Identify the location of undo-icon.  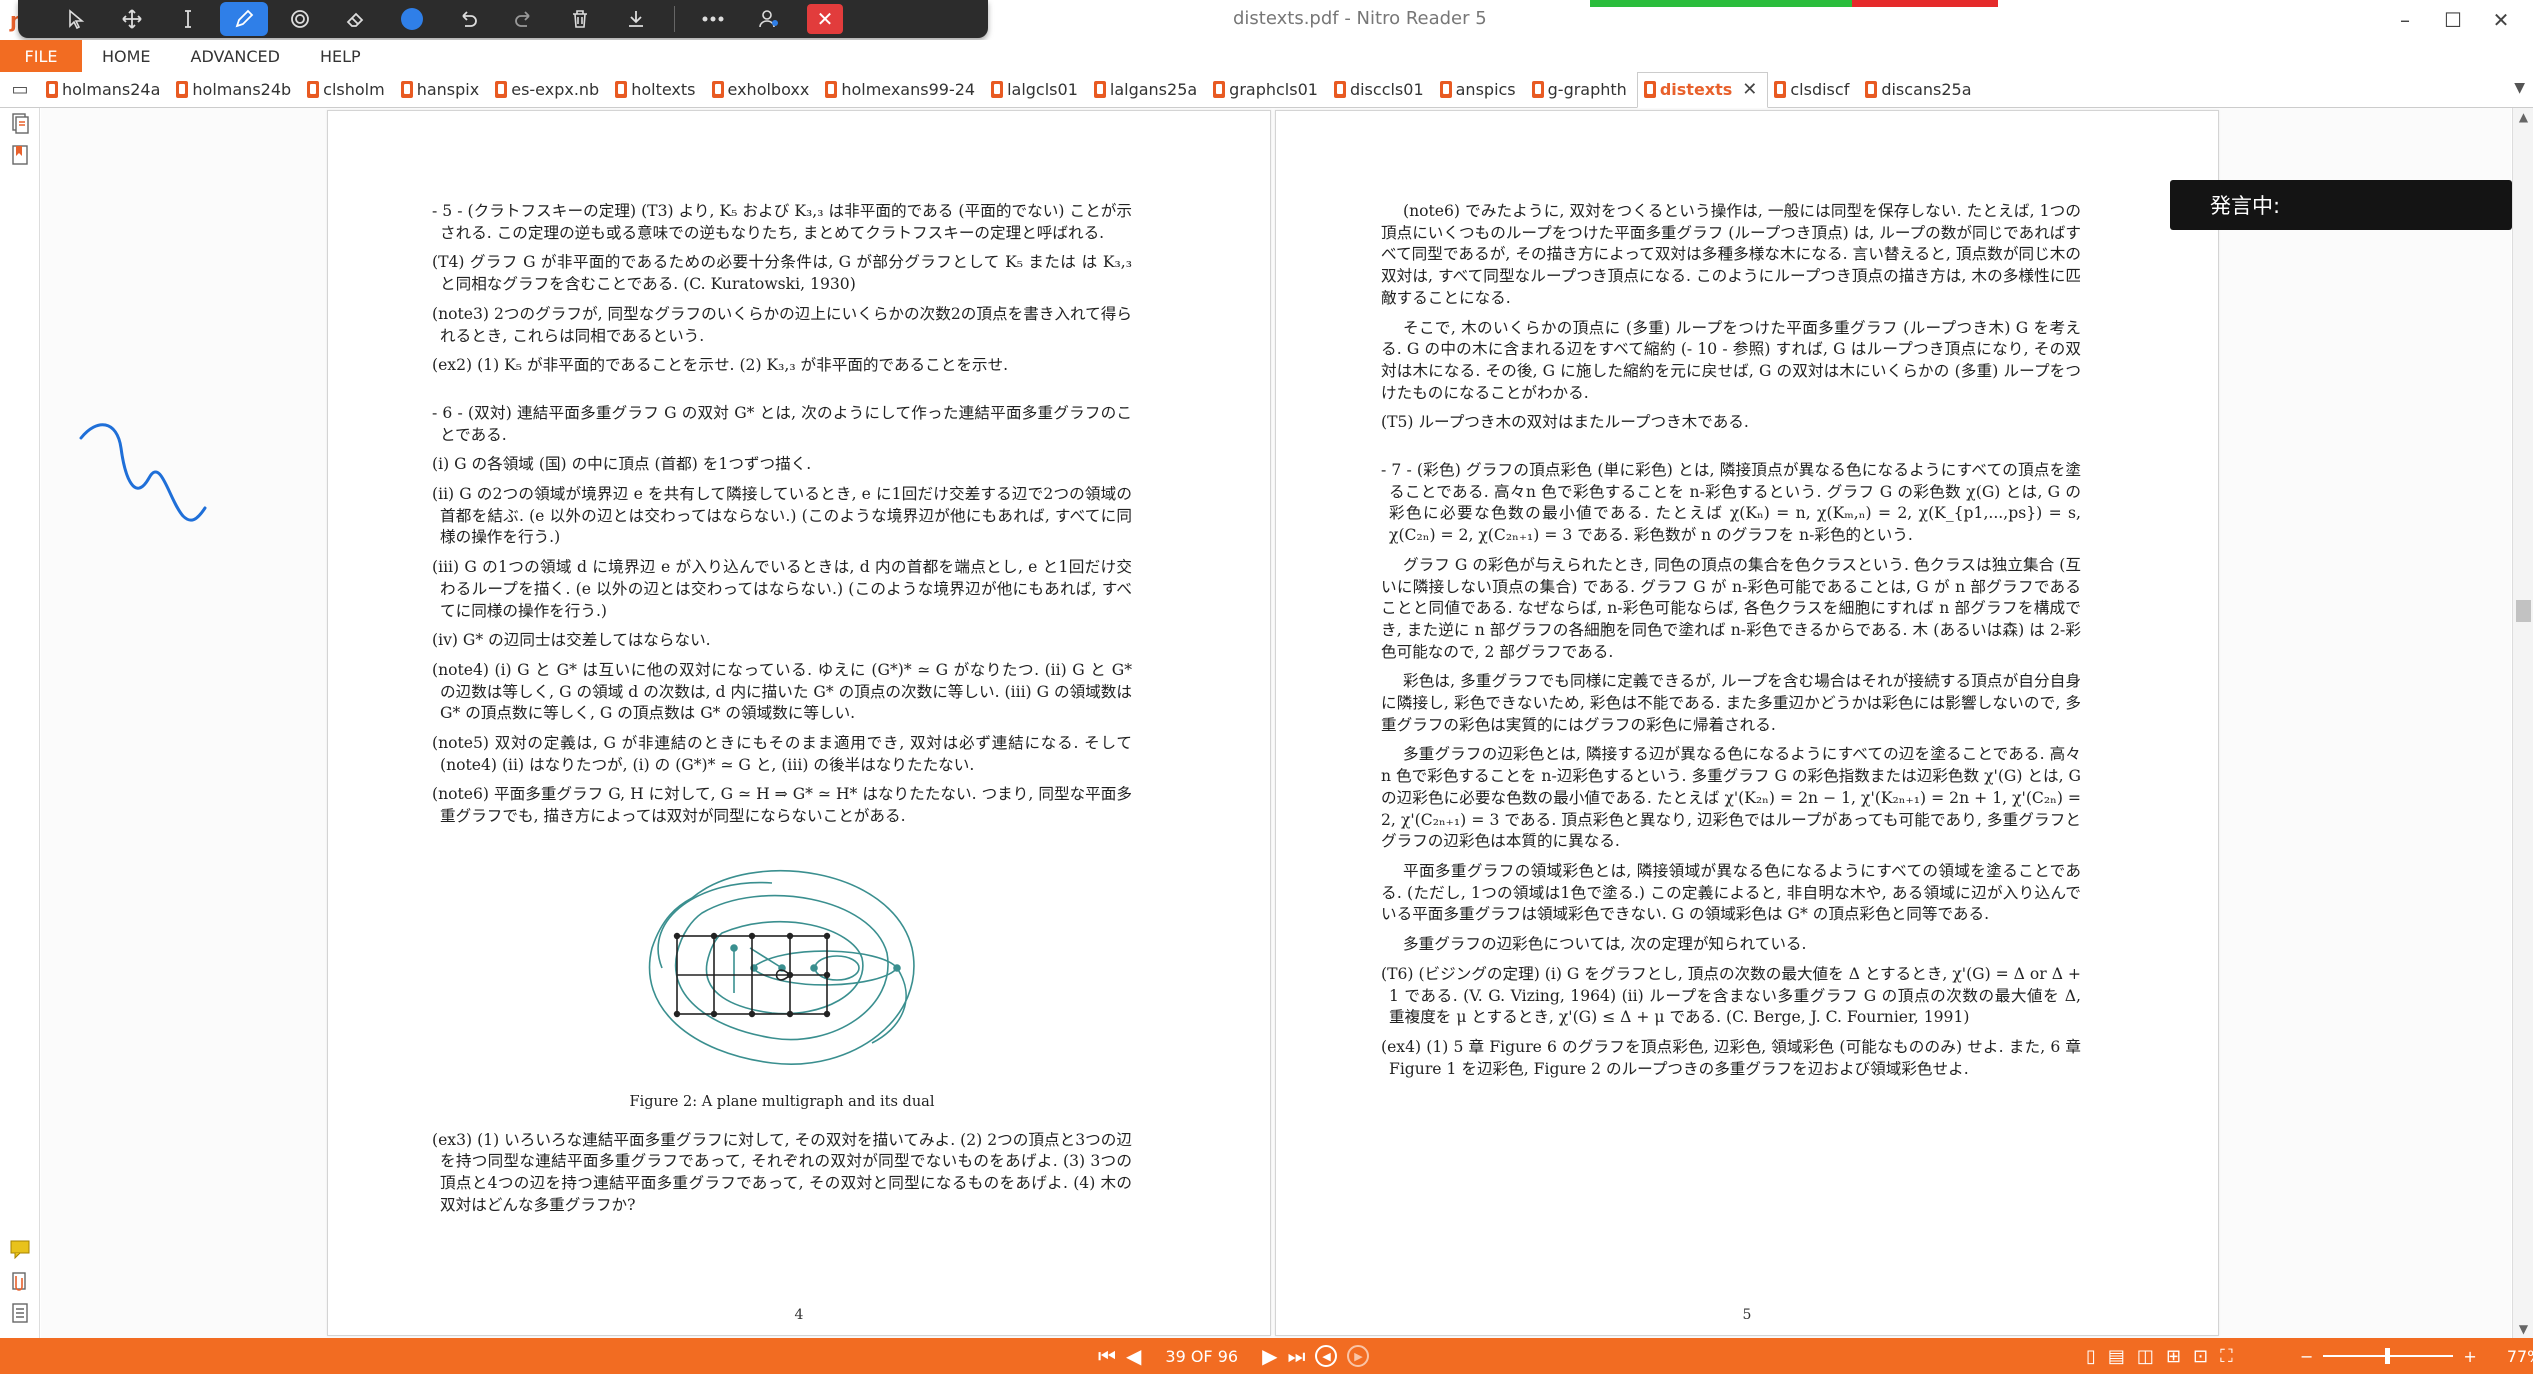
(468, 19).